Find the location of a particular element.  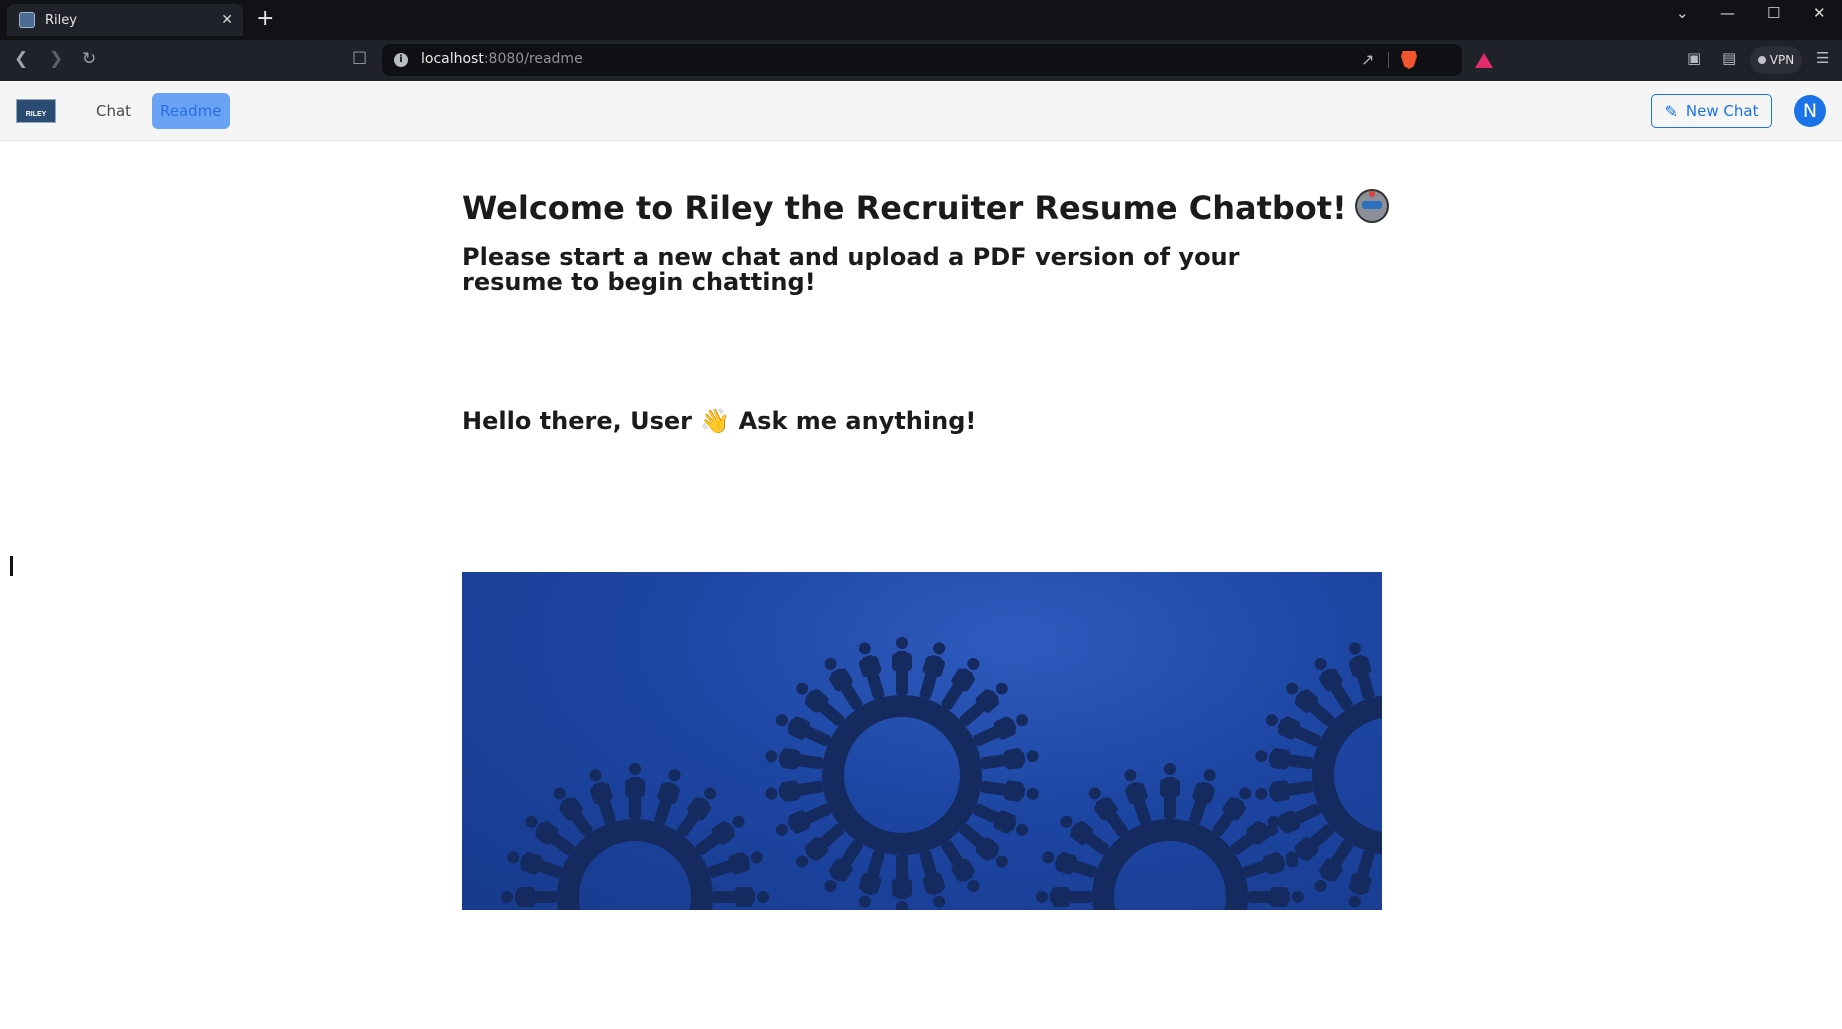

share-icon: ↗ is located at coordinates (1367, 59).